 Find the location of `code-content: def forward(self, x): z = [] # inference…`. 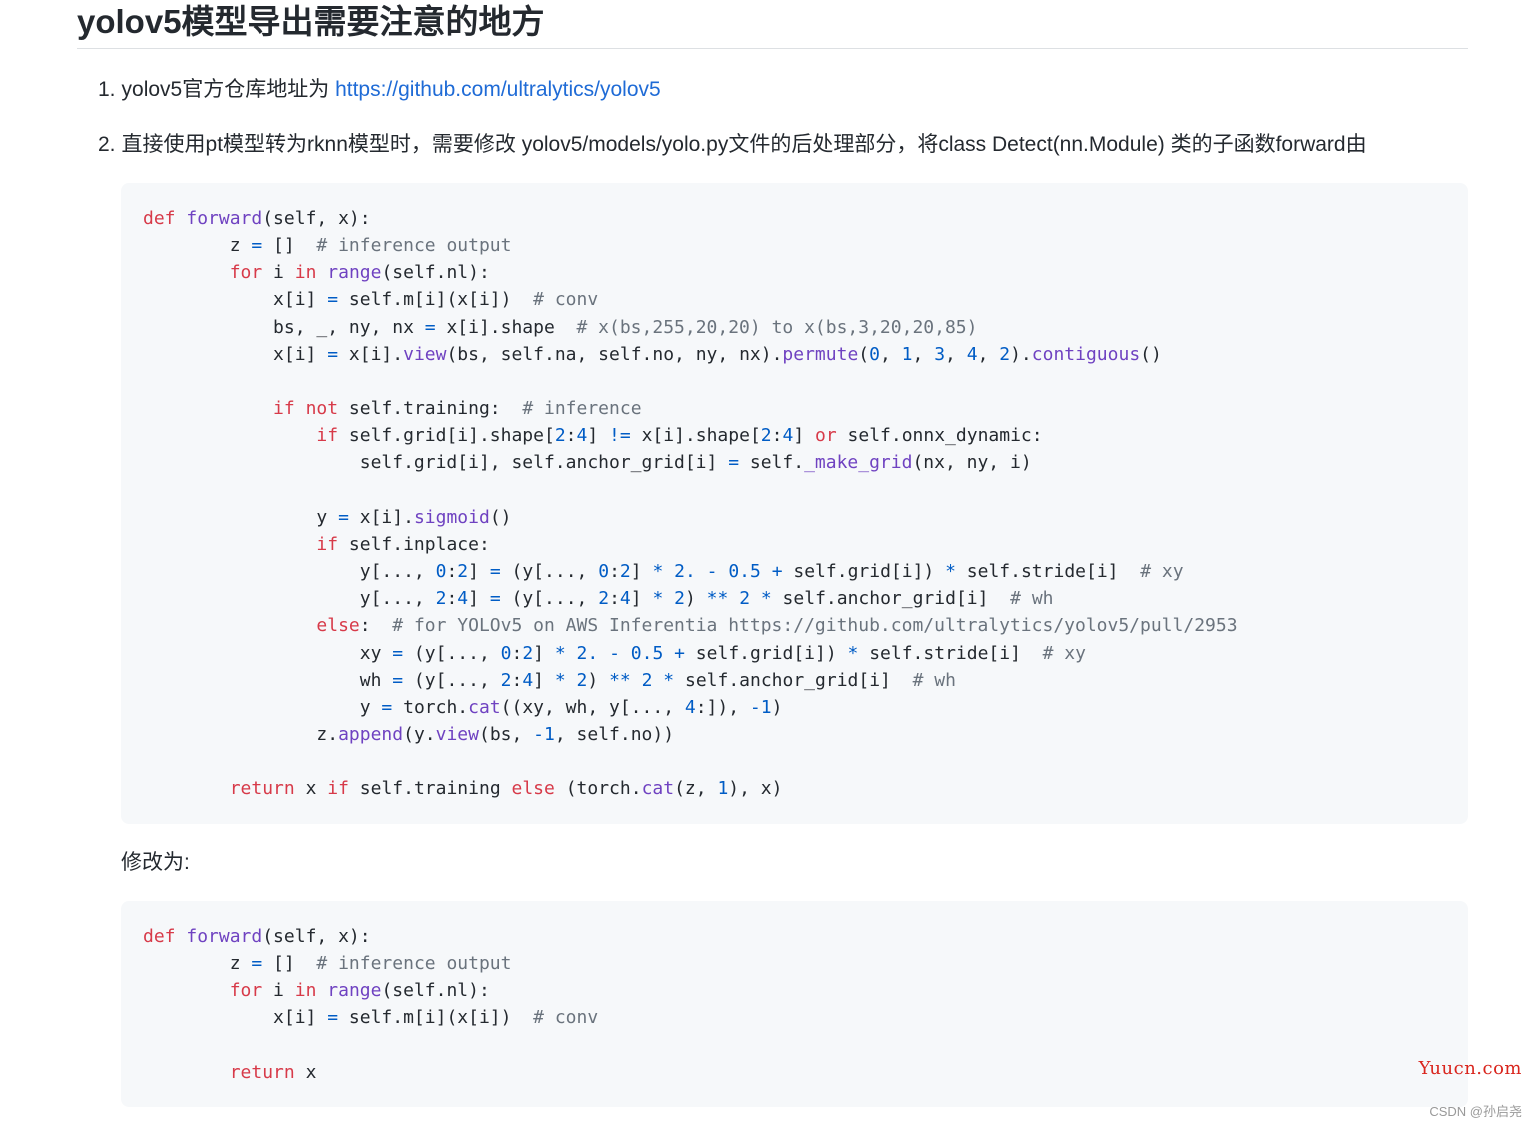

code-content: def forward(self, x): z = [] # inference… is located at coordinates (794, 1004).